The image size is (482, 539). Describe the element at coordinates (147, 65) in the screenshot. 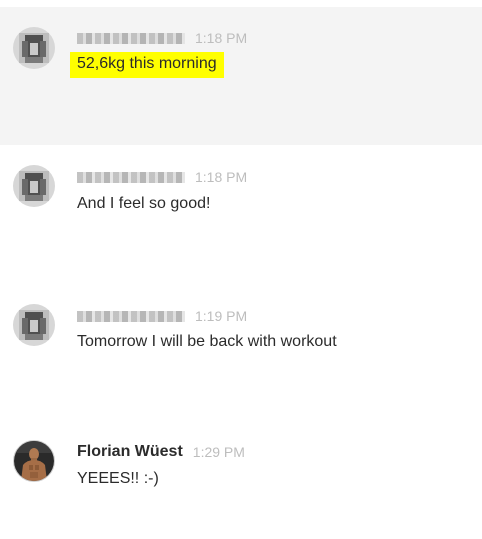

I see `message-text: 52,6kg this morning` at that location.